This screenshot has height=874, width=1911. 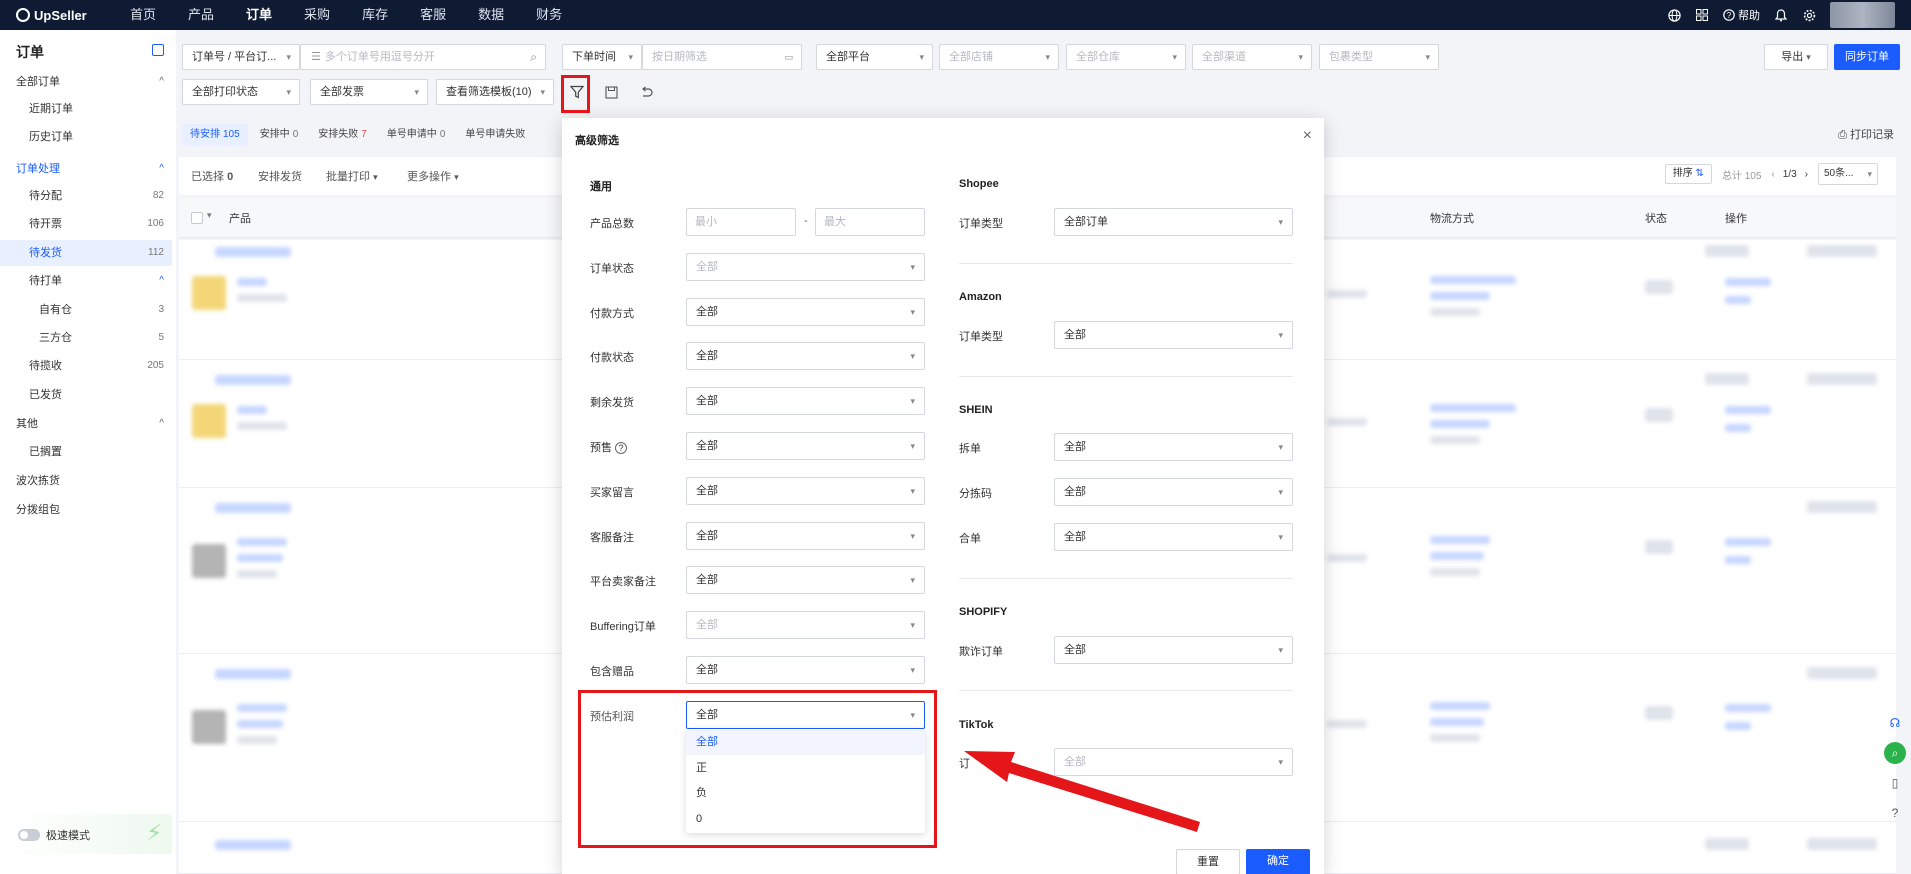 I want to click on merge-order-select: 全部 ▾, so click(x=1173, y=537).